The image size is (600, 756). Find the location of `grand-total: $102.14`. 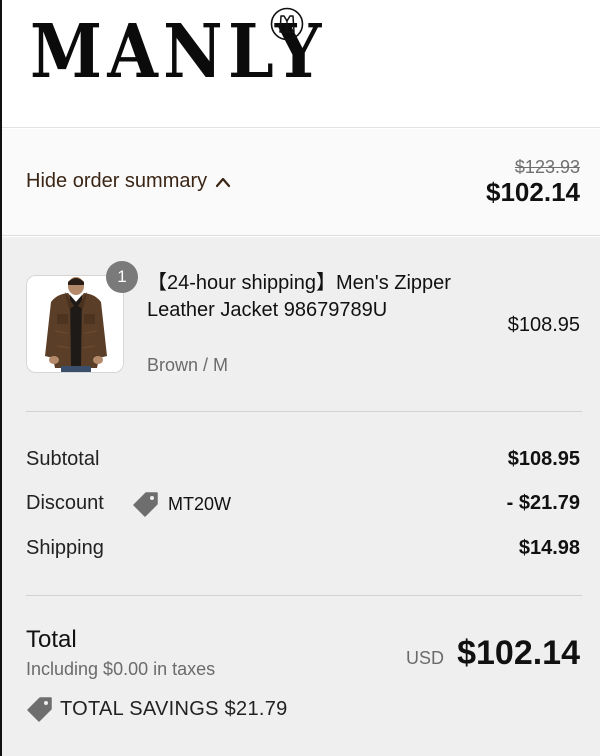

grand-total: $102.14 is located at coordinates (518, 653).